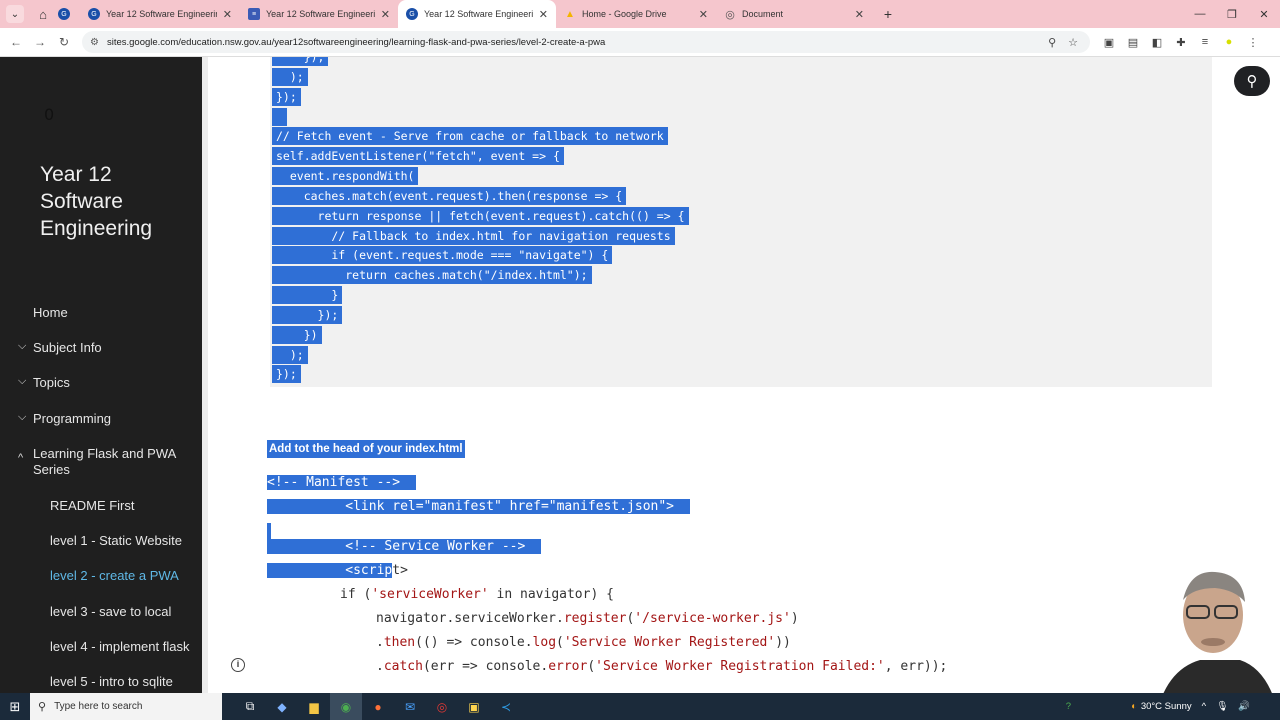 The image size is (1280, 720). Describe the element at coordinates (72, 418) in the screenshot. I see `sidebar-item-label: Programming` at that location.